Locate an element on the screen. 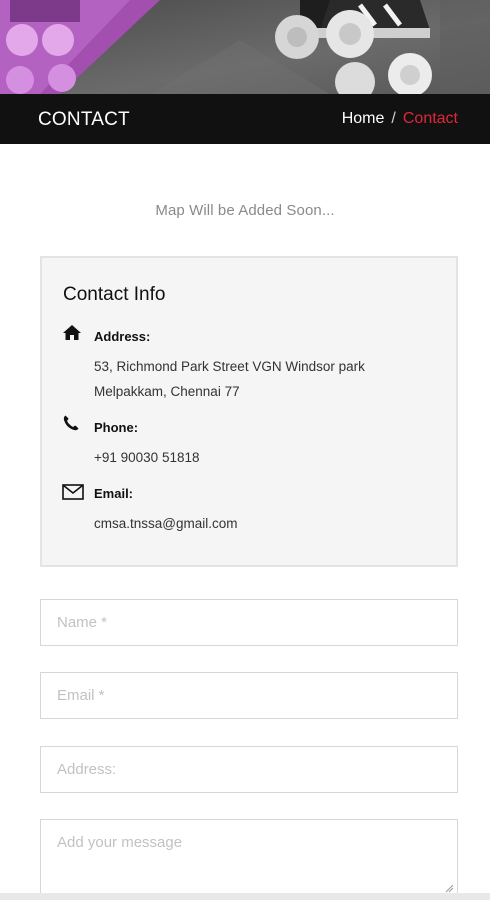 This screenshot has width=490, height=900. phone-value: +91 90030 51818 is located at coordinates (147, 457).